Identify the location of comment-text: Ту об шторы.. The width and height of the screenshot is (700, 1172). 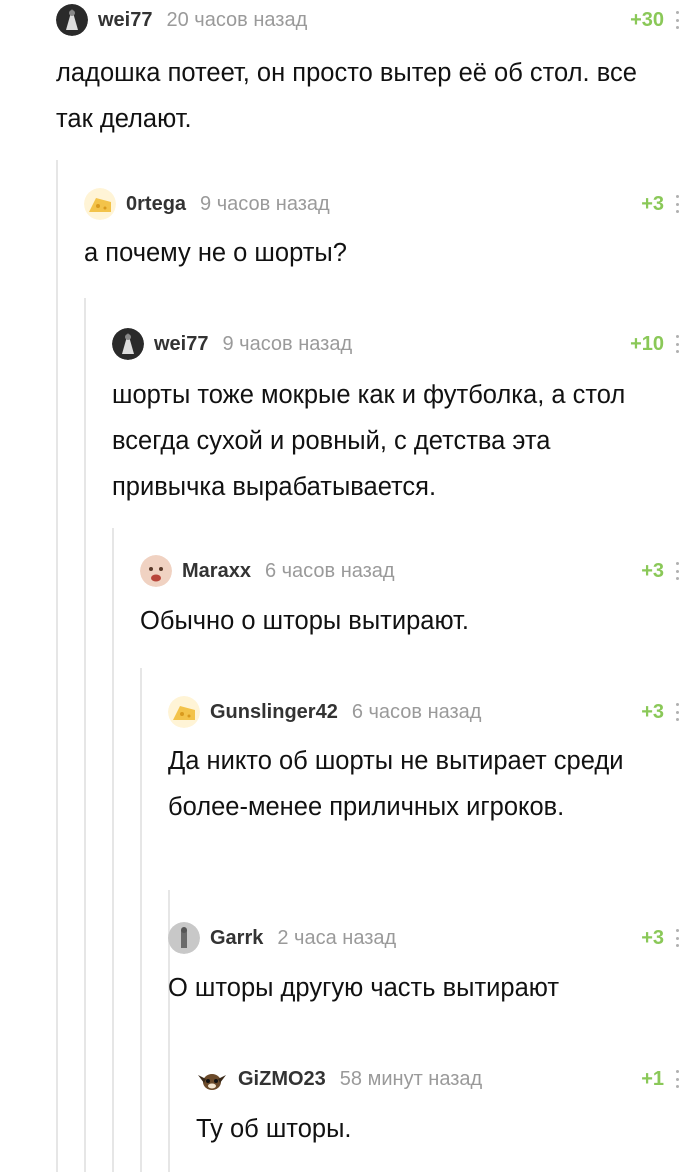
(274, 1129).